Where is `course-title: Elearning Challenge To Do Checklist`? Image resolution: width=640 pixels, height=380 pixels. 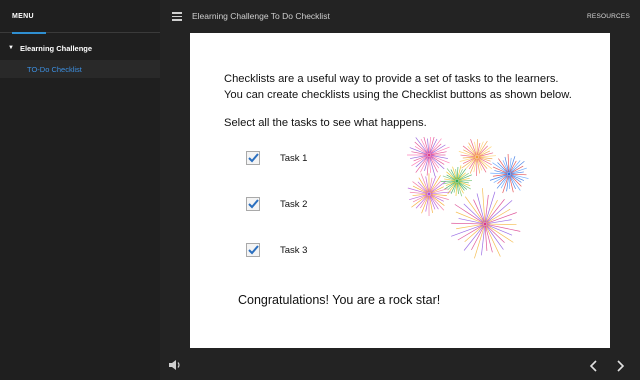
course-title: Elearning Challenge To Do Checklist is located at coordinates (261, 16).